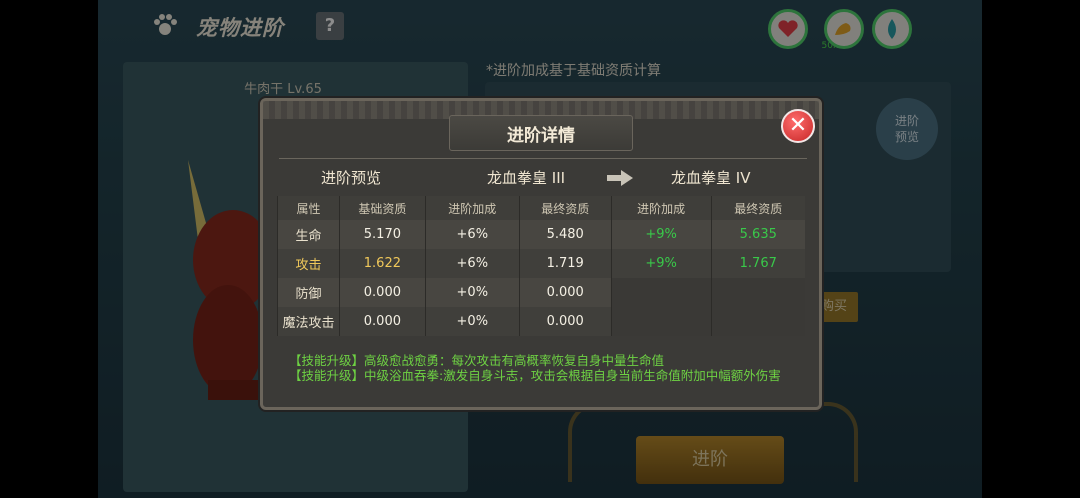 This screenshot has height=498, width=1080. I want to click on advance-frame, so click(713, 442).